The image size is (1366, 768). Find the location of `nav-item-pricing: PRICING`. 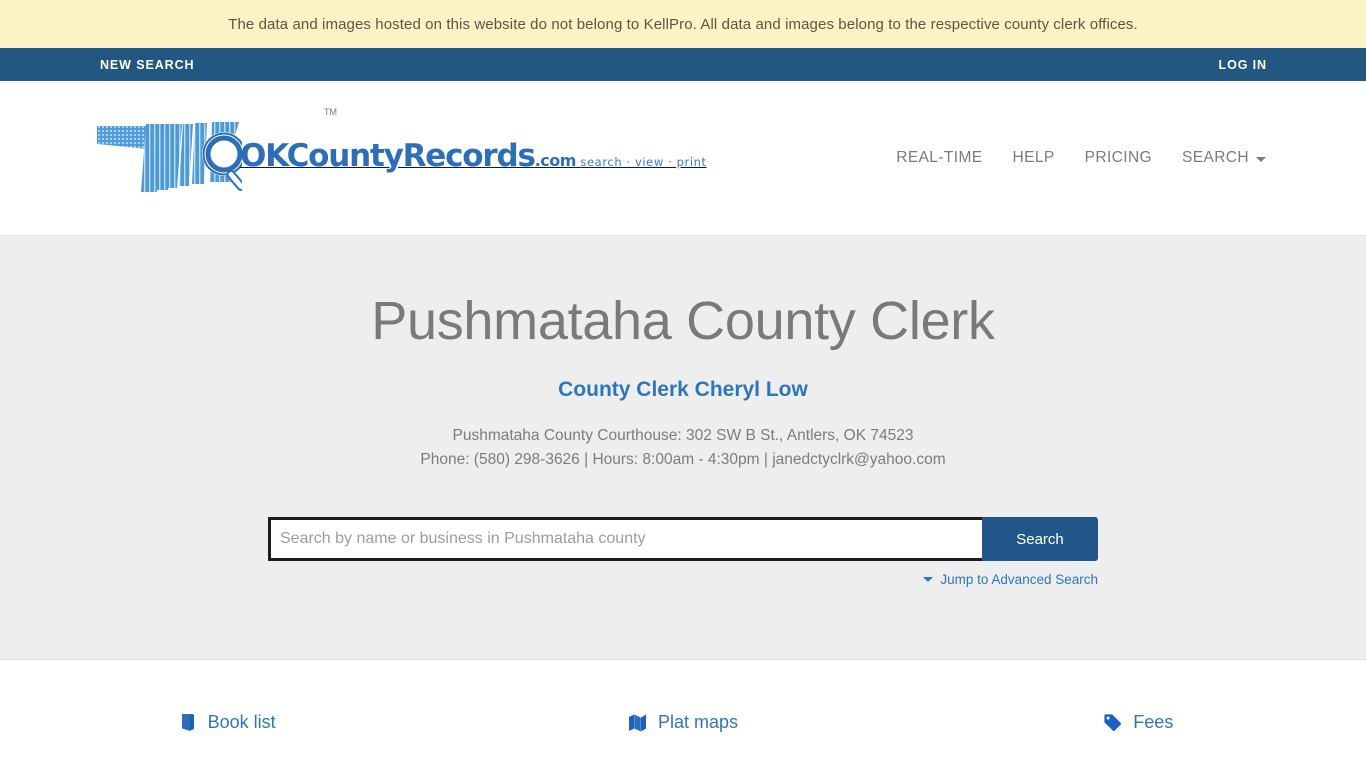

nav-item-pricing: PRICING is located at coordinates (1118, 158).